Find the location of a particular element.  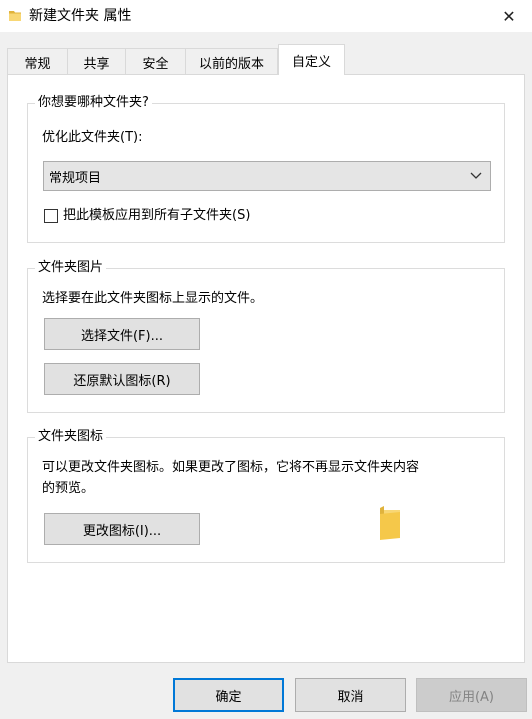

chevron-down-icon is located at coordinates (476, 175).